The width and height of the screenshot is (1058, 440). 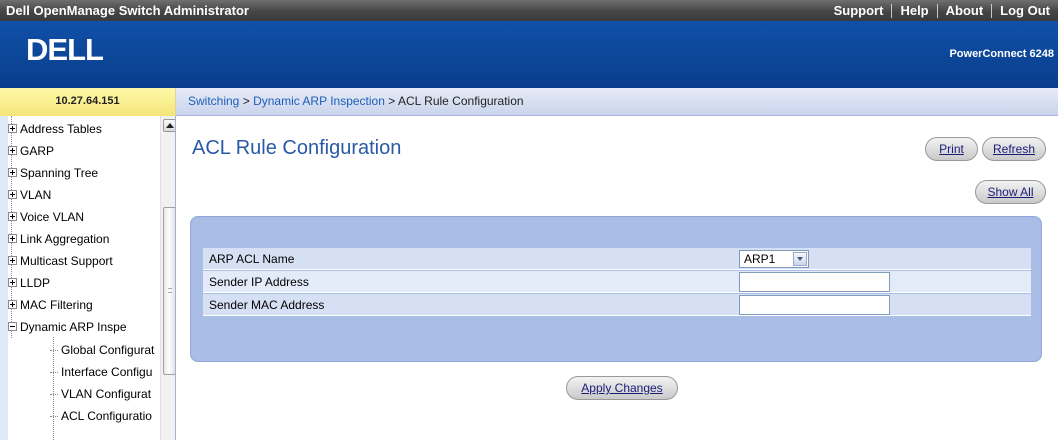 What do you see at coordinates (913, 10) in the screenshot?
I see `help-link: Help` at bounding box center [913, 10].